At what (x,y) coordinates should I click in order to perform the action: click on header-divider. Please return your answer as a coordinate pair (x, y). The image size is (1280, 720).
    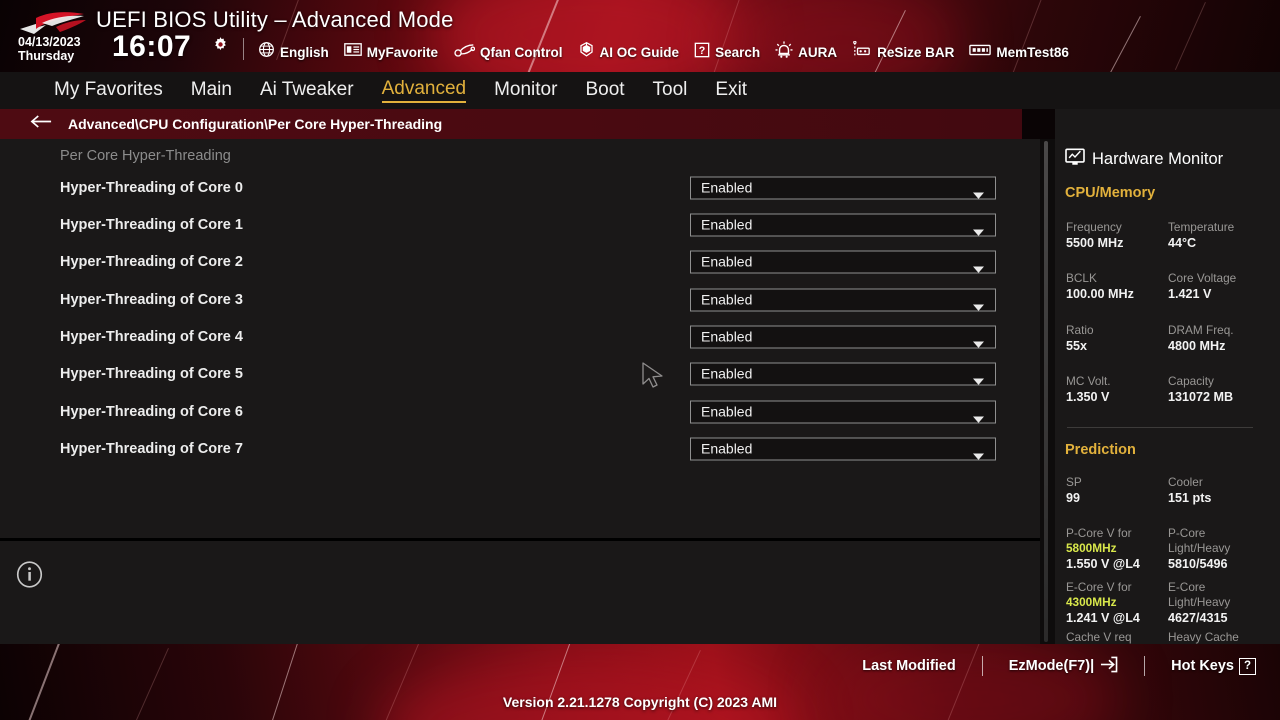
    Looking at the image, I should click on (243, 49).